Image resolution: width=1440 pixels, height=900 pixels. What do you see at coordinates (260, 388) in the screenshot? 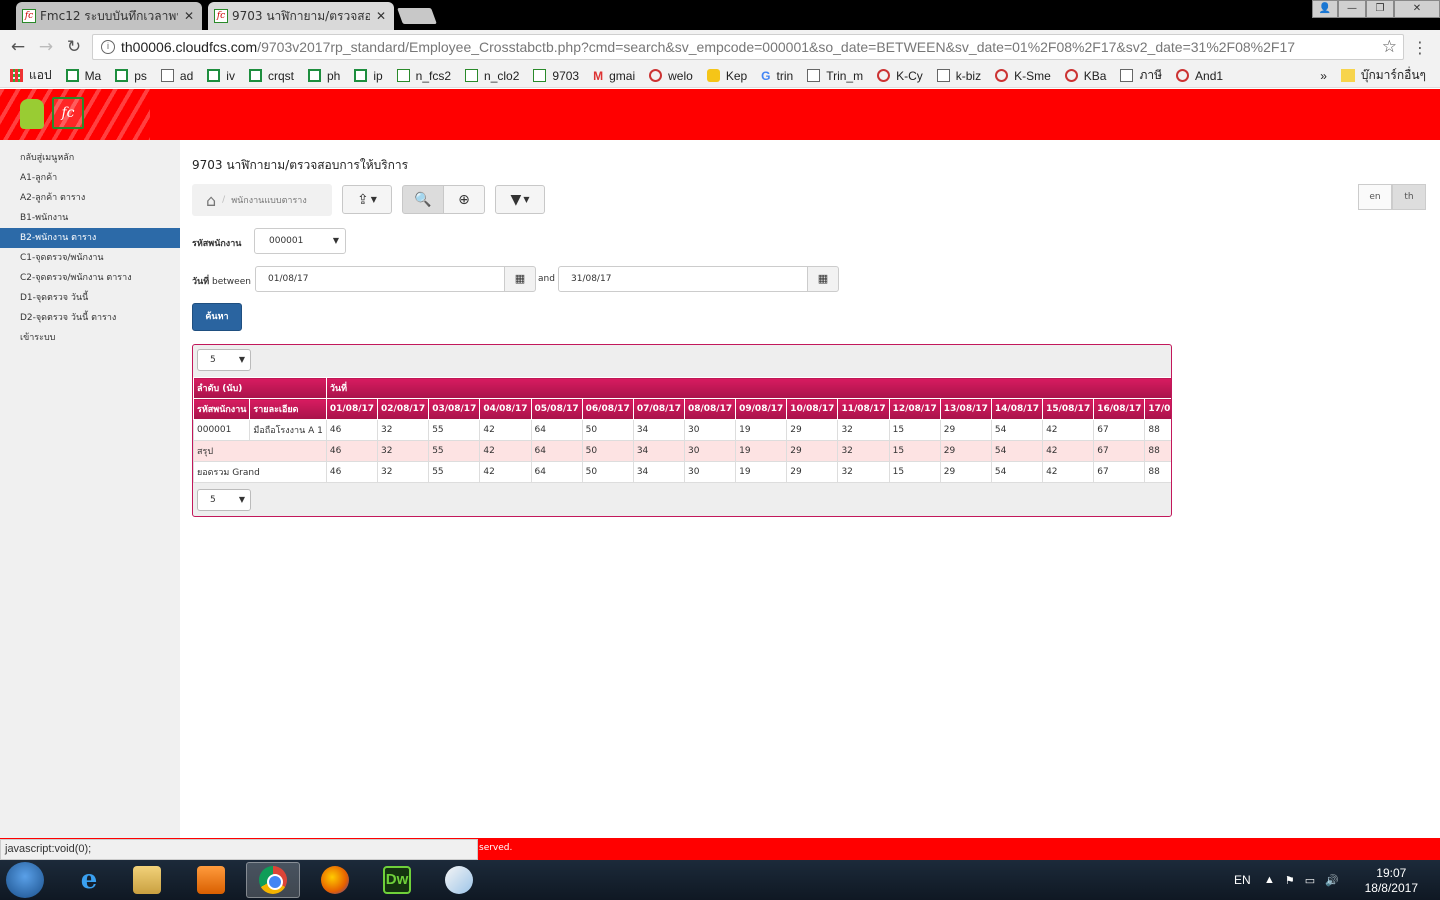
I see `group-header-left: ลำดับ (นับ)` at bounding box center [260, 388].